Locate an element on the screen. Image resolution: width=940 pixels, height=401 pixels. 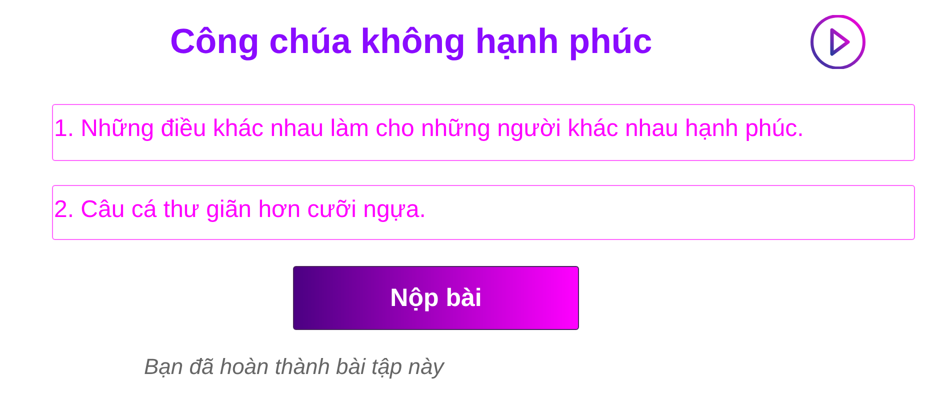
exercise-title: Công chúa không hạnh phúc is located at coordinates (412, 42).